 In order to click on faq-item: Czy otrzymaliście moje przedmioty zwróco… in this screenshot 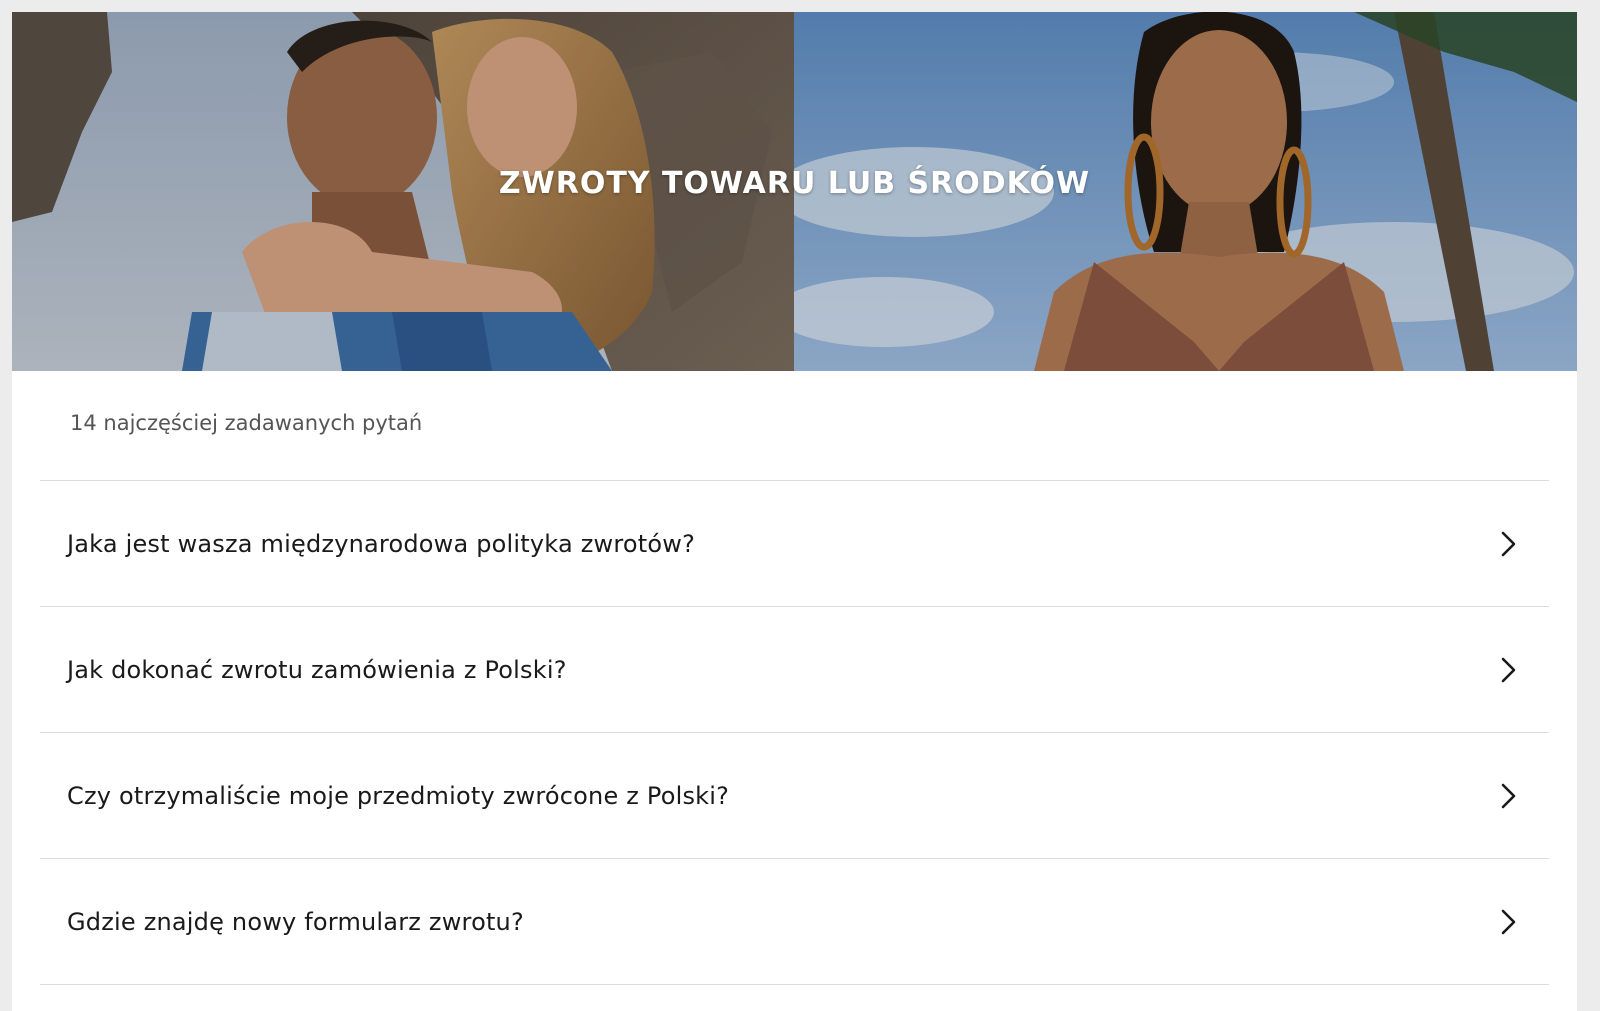, I will do `click(794, 796)`.